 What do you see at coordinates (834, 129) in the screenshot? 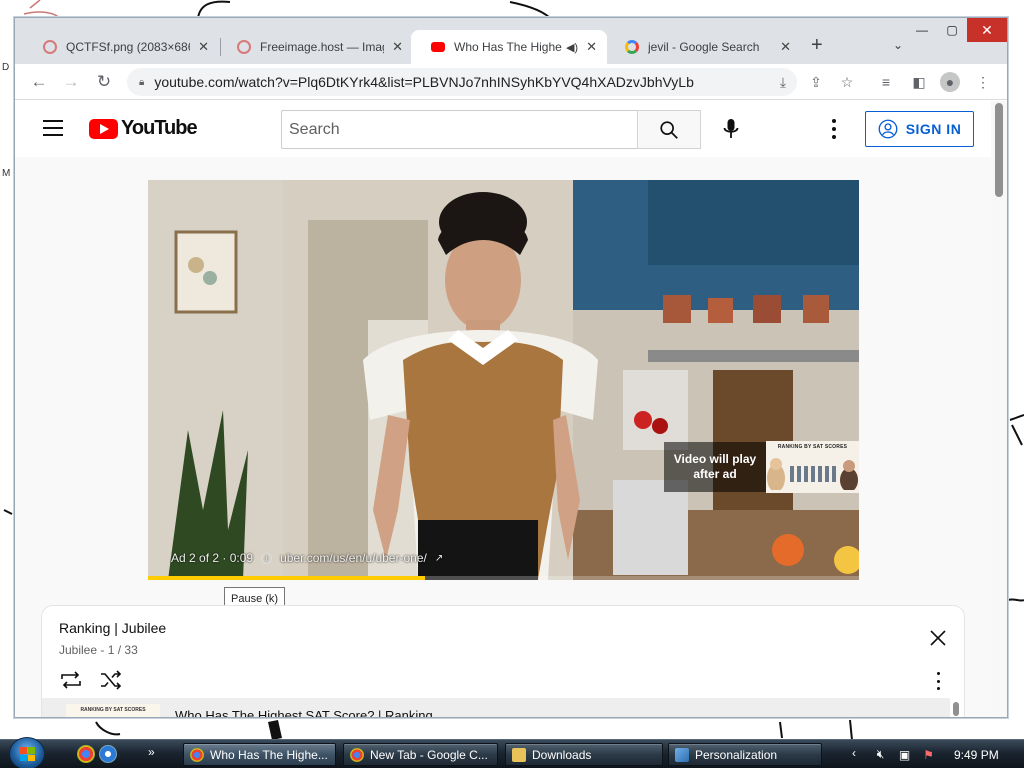
I see `settings-menu-icon` at bounding box center [834, 129].